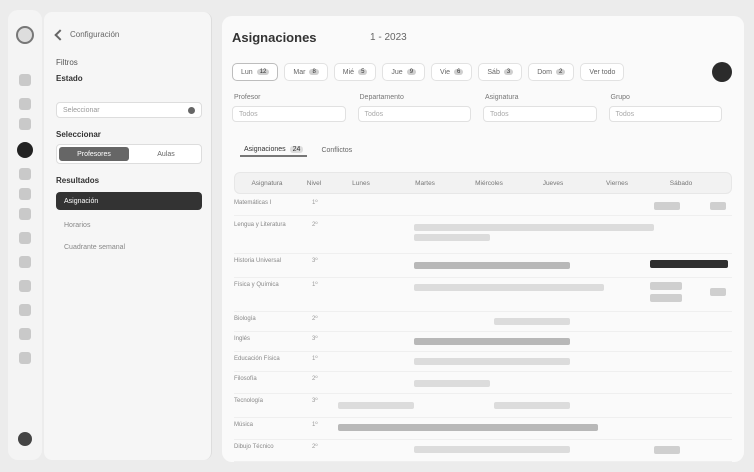  I want to click on table-row: Lengua y Literatura 2º, so click(483, 235).